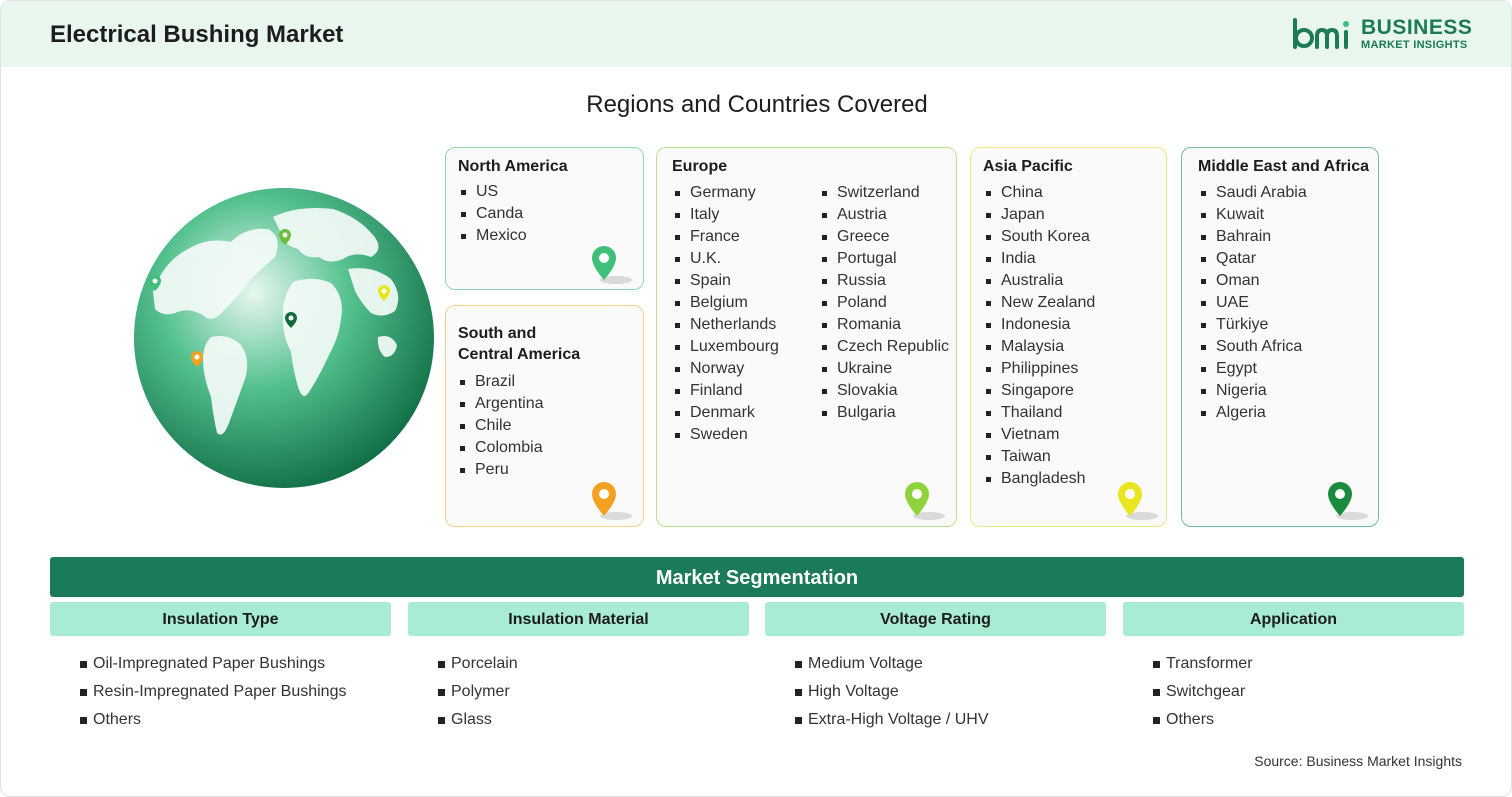  What do you see at coordinates (726, 215) in the screenshot?
I see `list-item: Italy` at bounding box center [726, 215].